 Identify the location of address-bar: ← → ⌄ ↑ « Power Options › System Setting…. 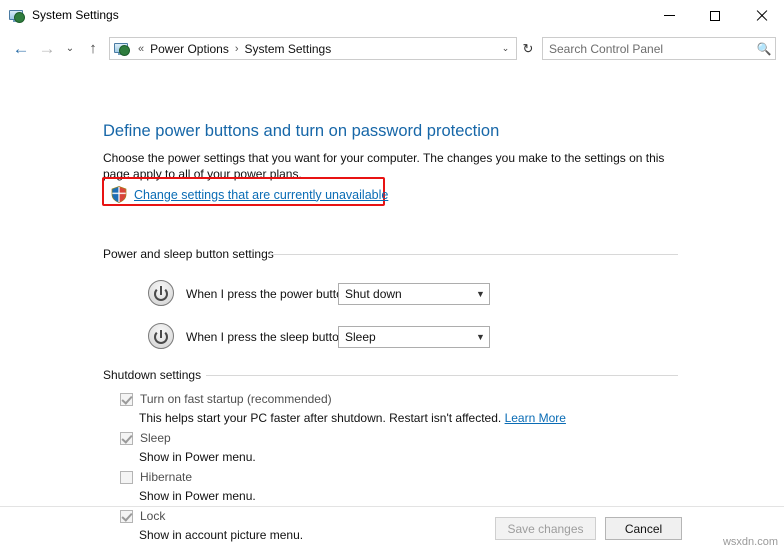
(392, 48).